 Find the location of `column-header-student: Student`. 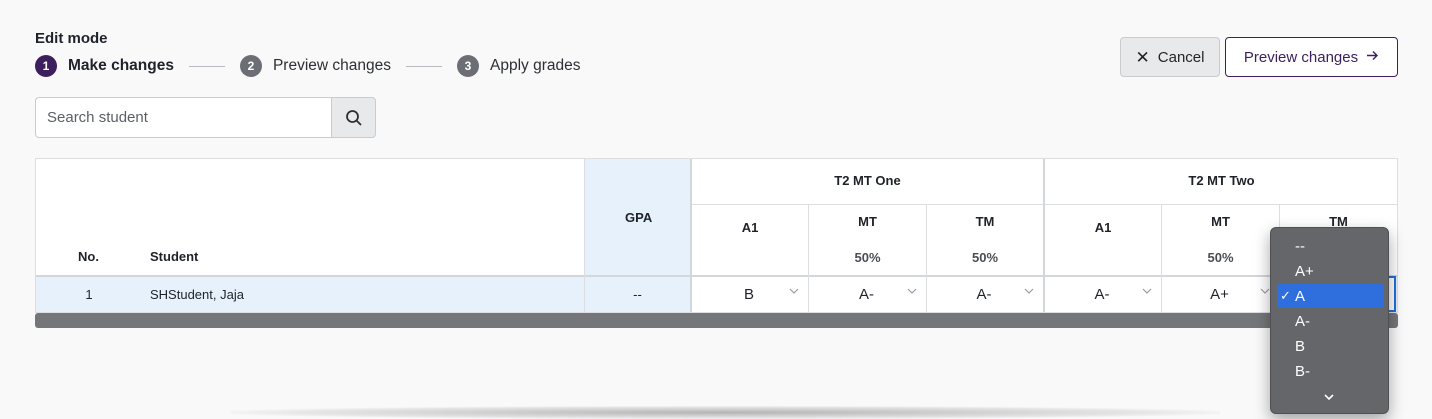

column-header-student: Student is located at coordinates (174, 256).